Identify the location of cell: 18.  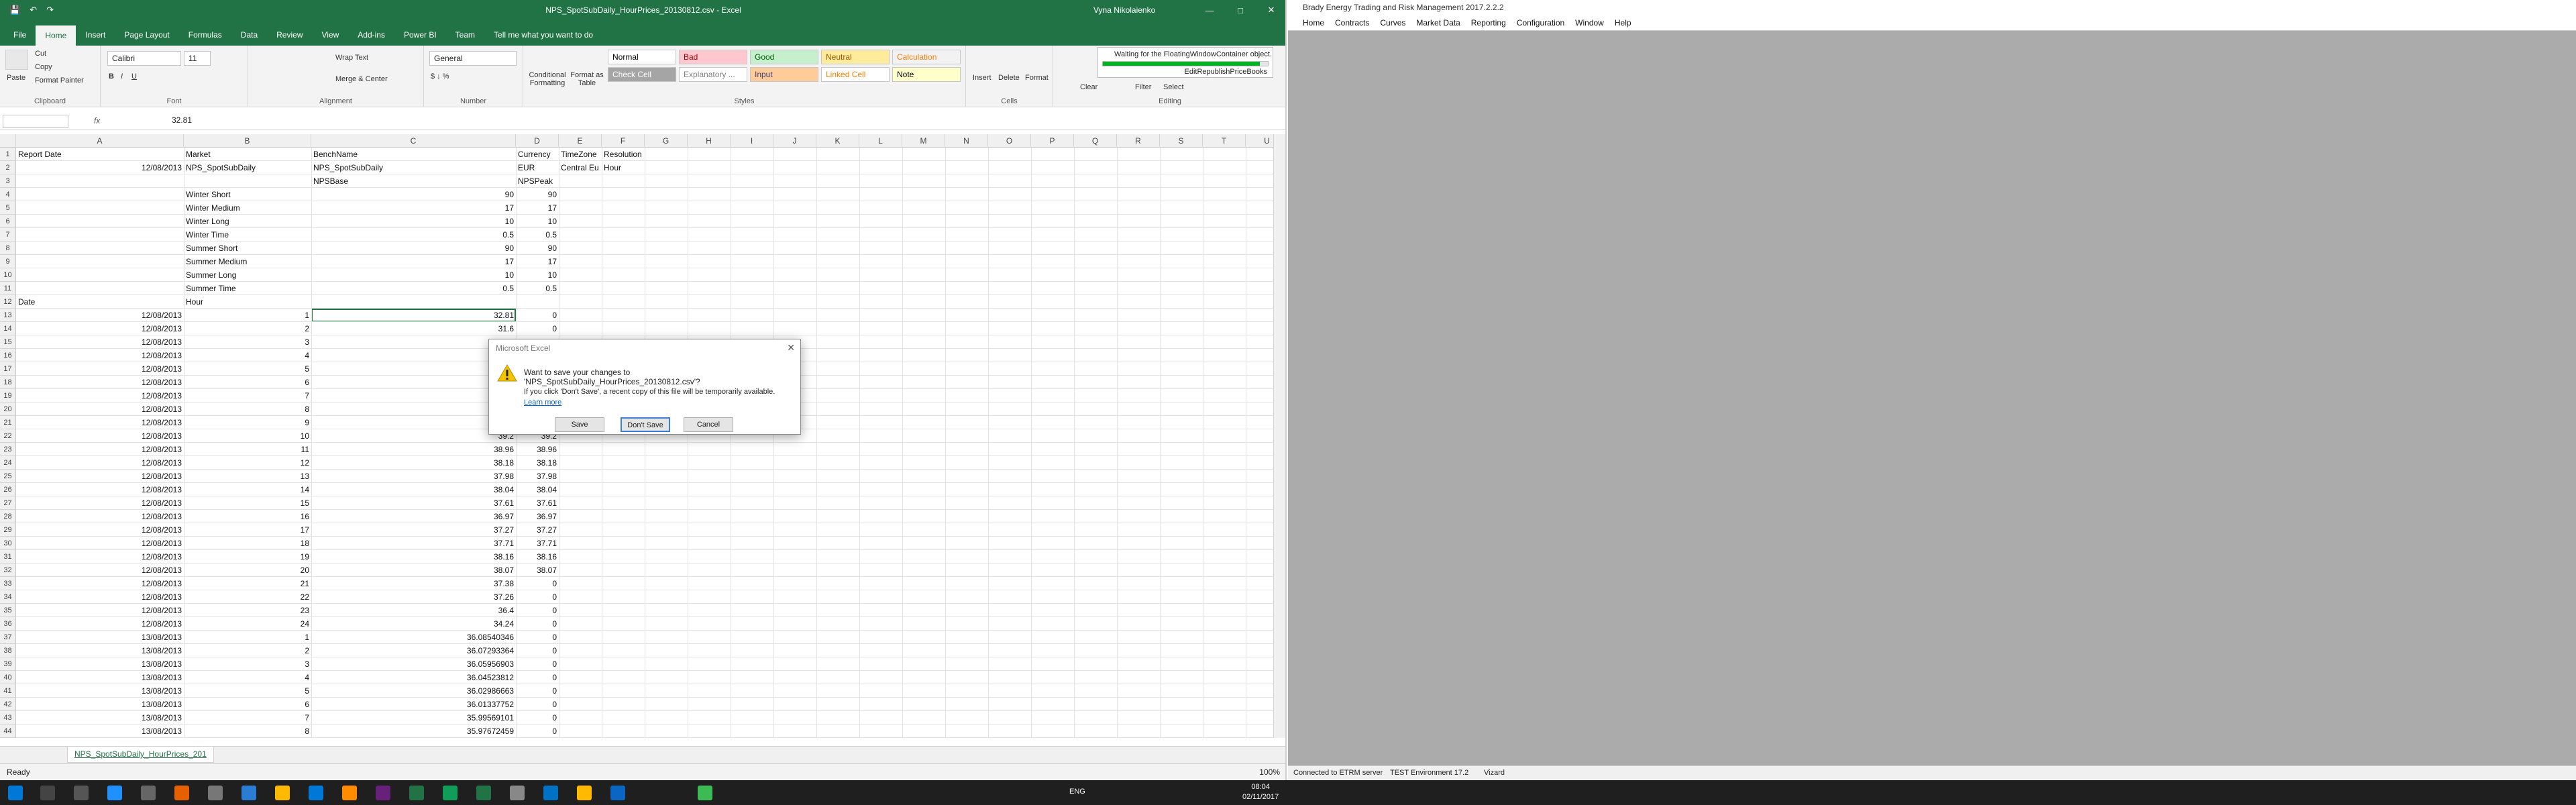
(247, 543).